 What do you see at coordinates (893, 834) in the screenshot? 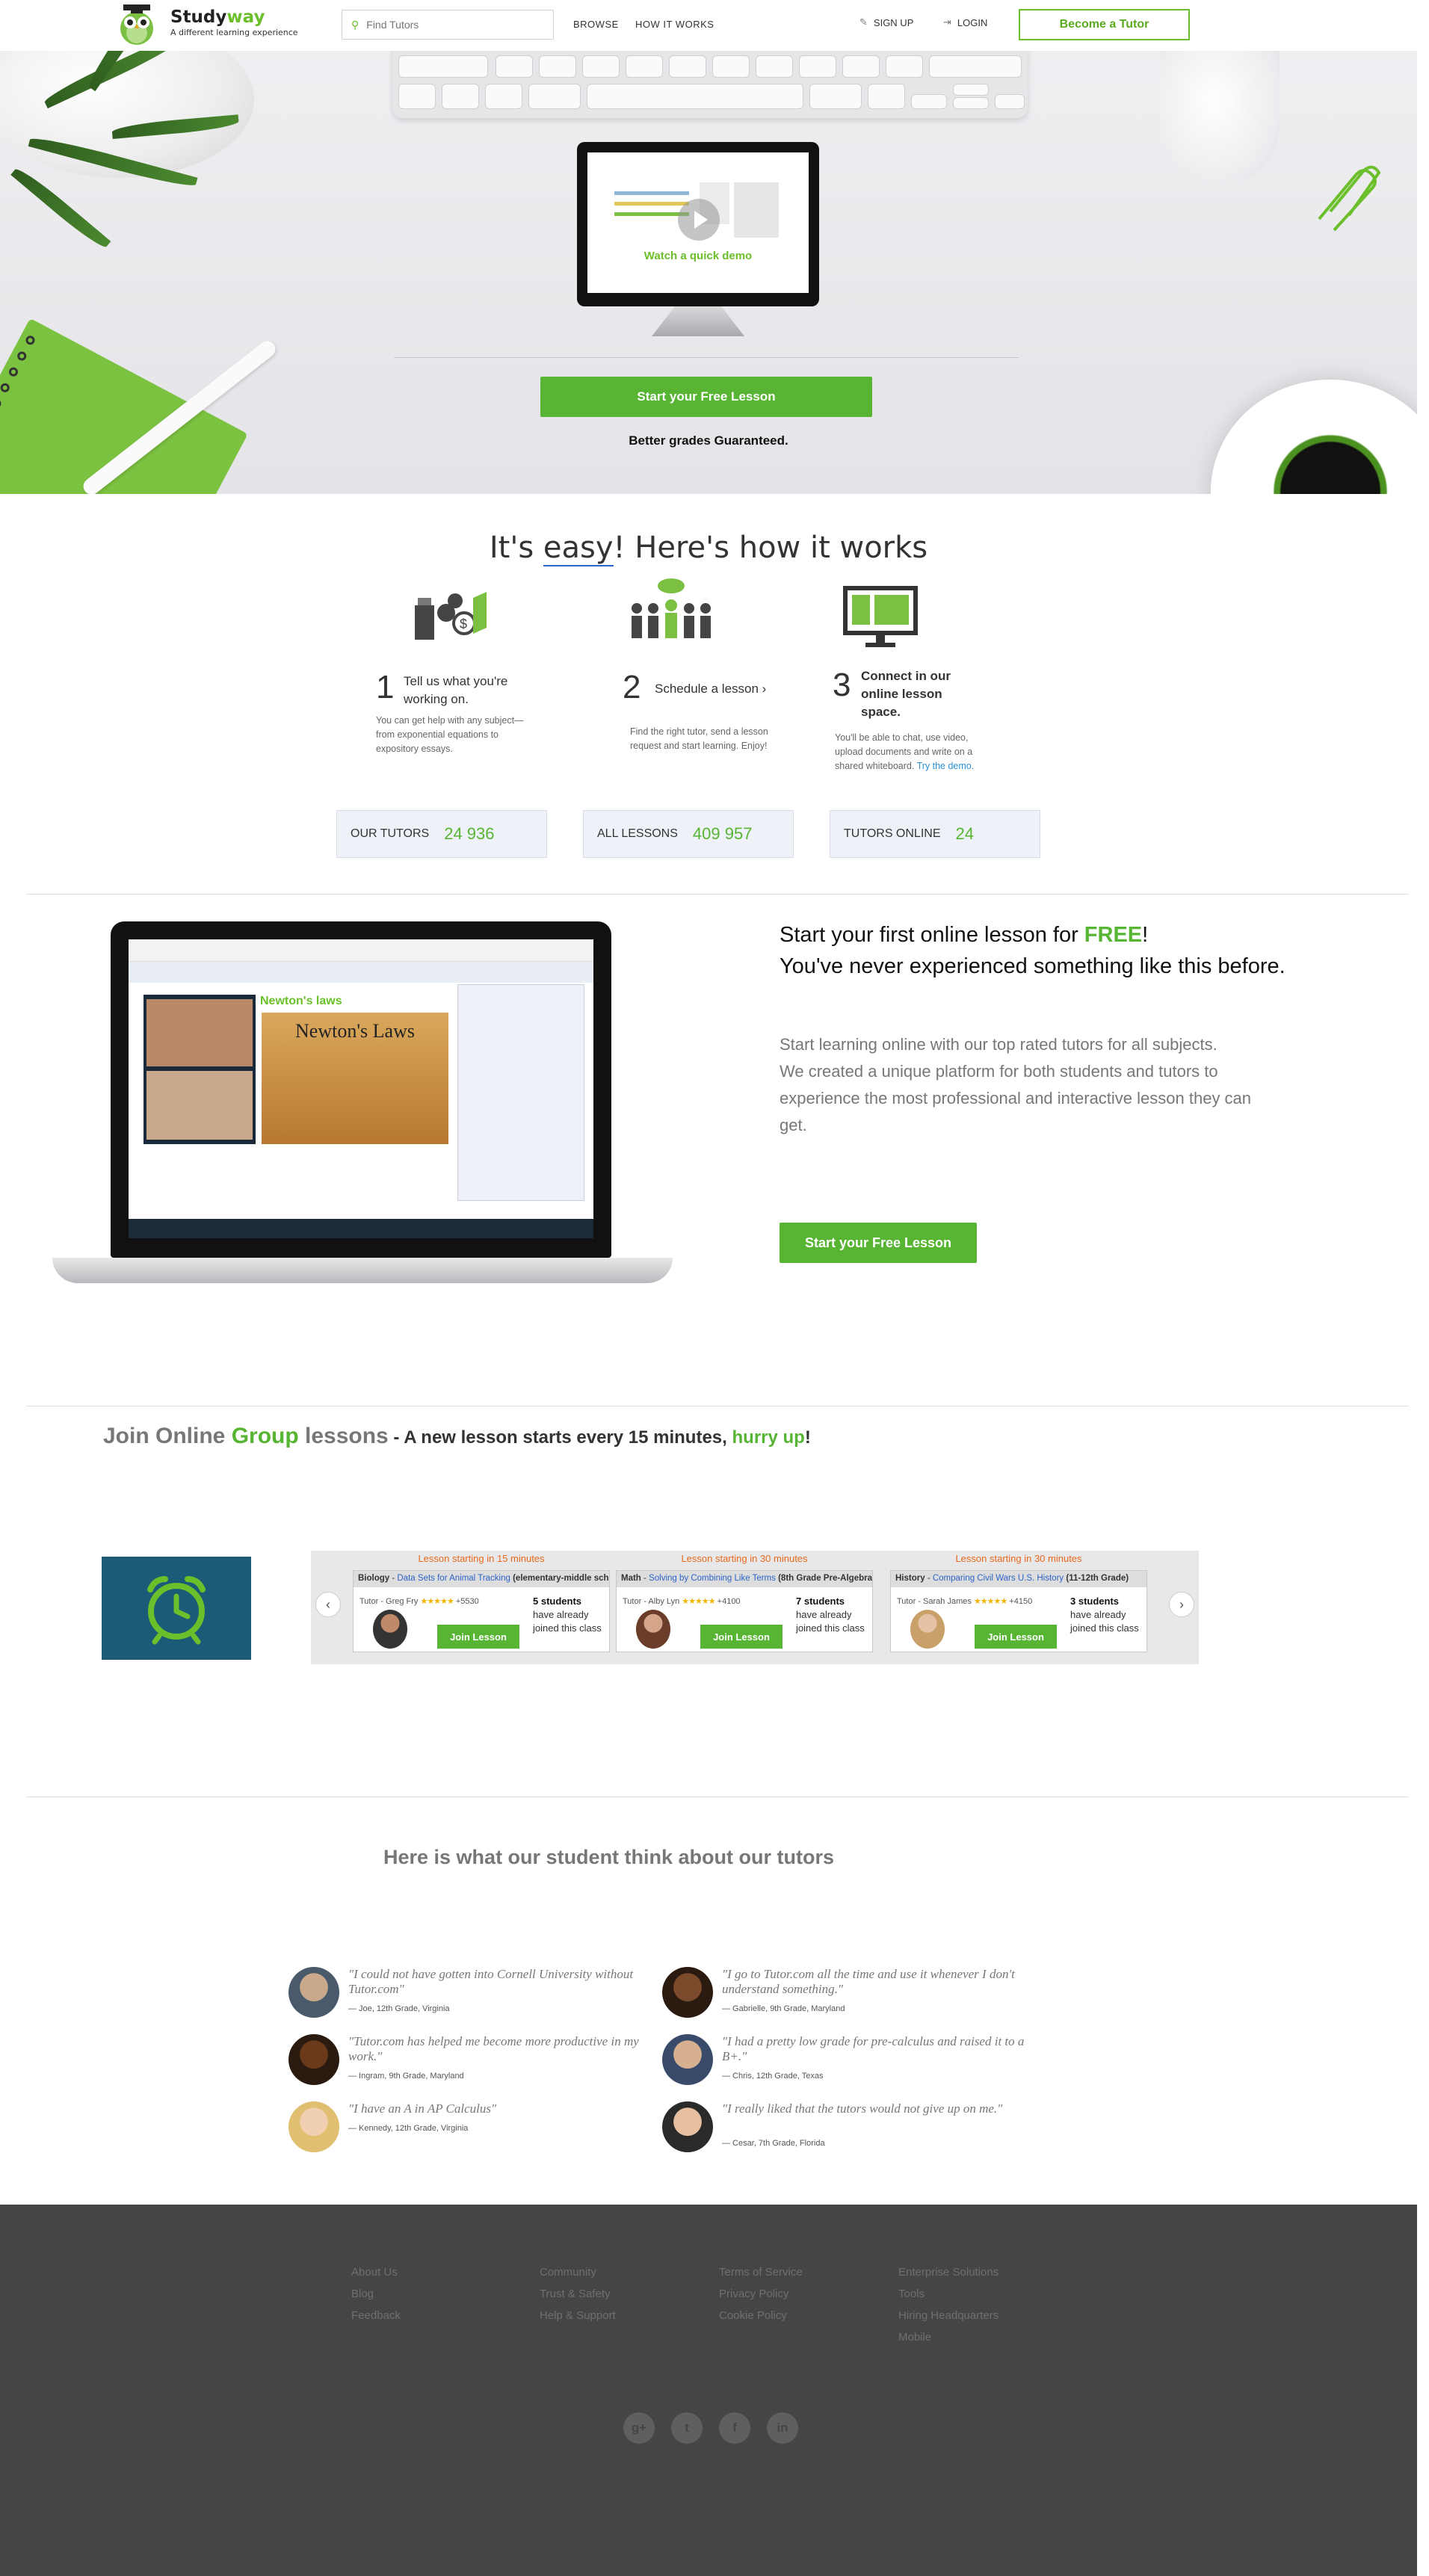
I see `stat-label: TUTORS ONLINE` at bounding box center [893, 834].